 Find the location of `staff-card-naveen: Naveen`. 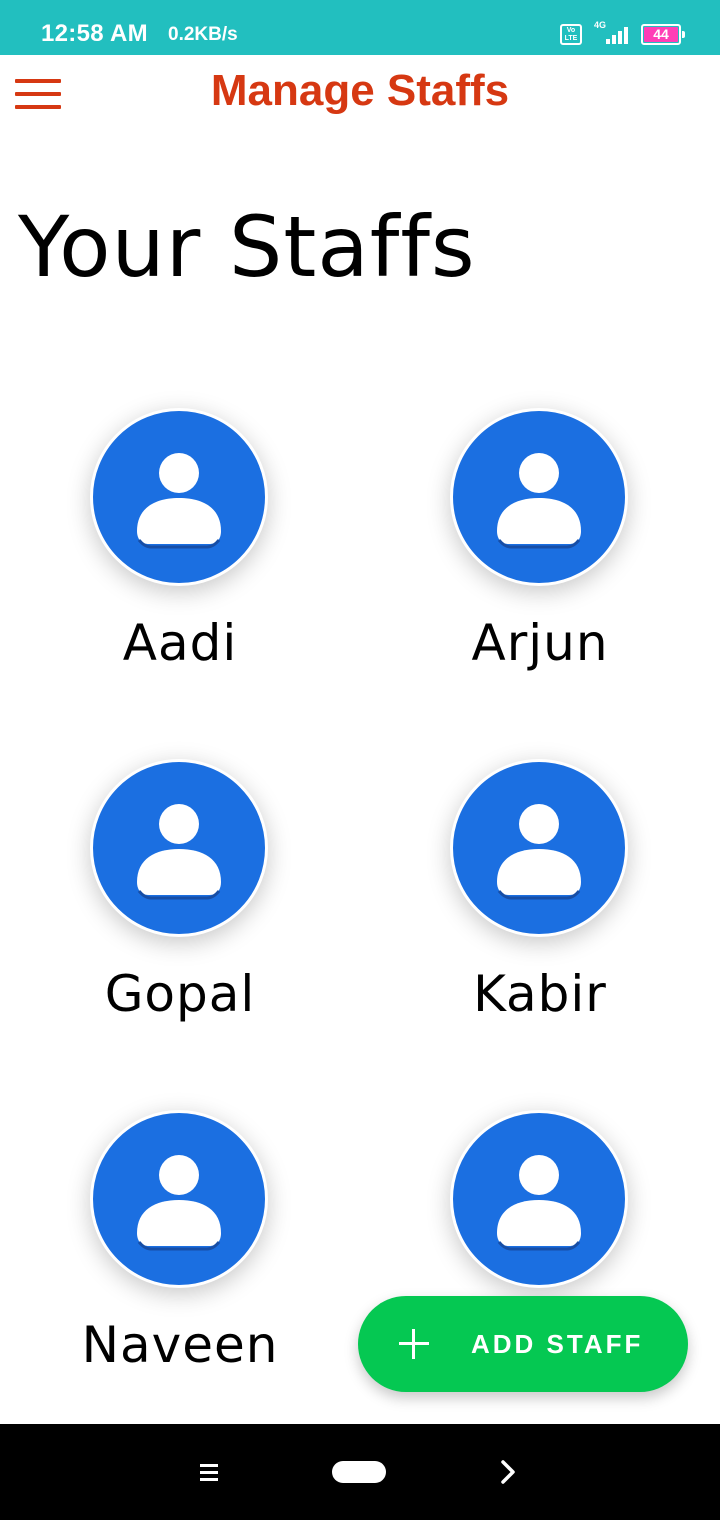

staff-card-naveen: Naveen is located at coordinates (180, 1260).